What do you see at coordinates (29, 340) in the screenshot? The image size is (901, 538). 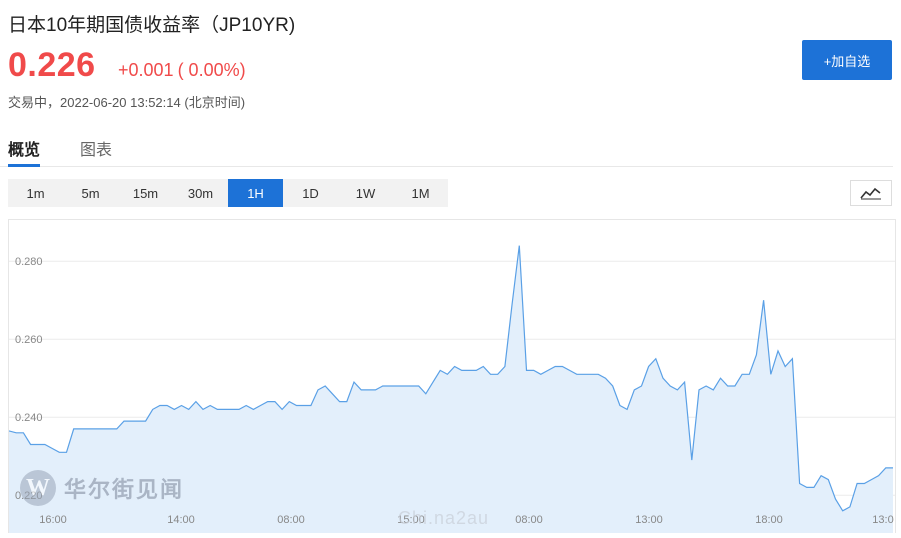 I see `y-tick-label: 0.260` at bounding box center [29, 340].